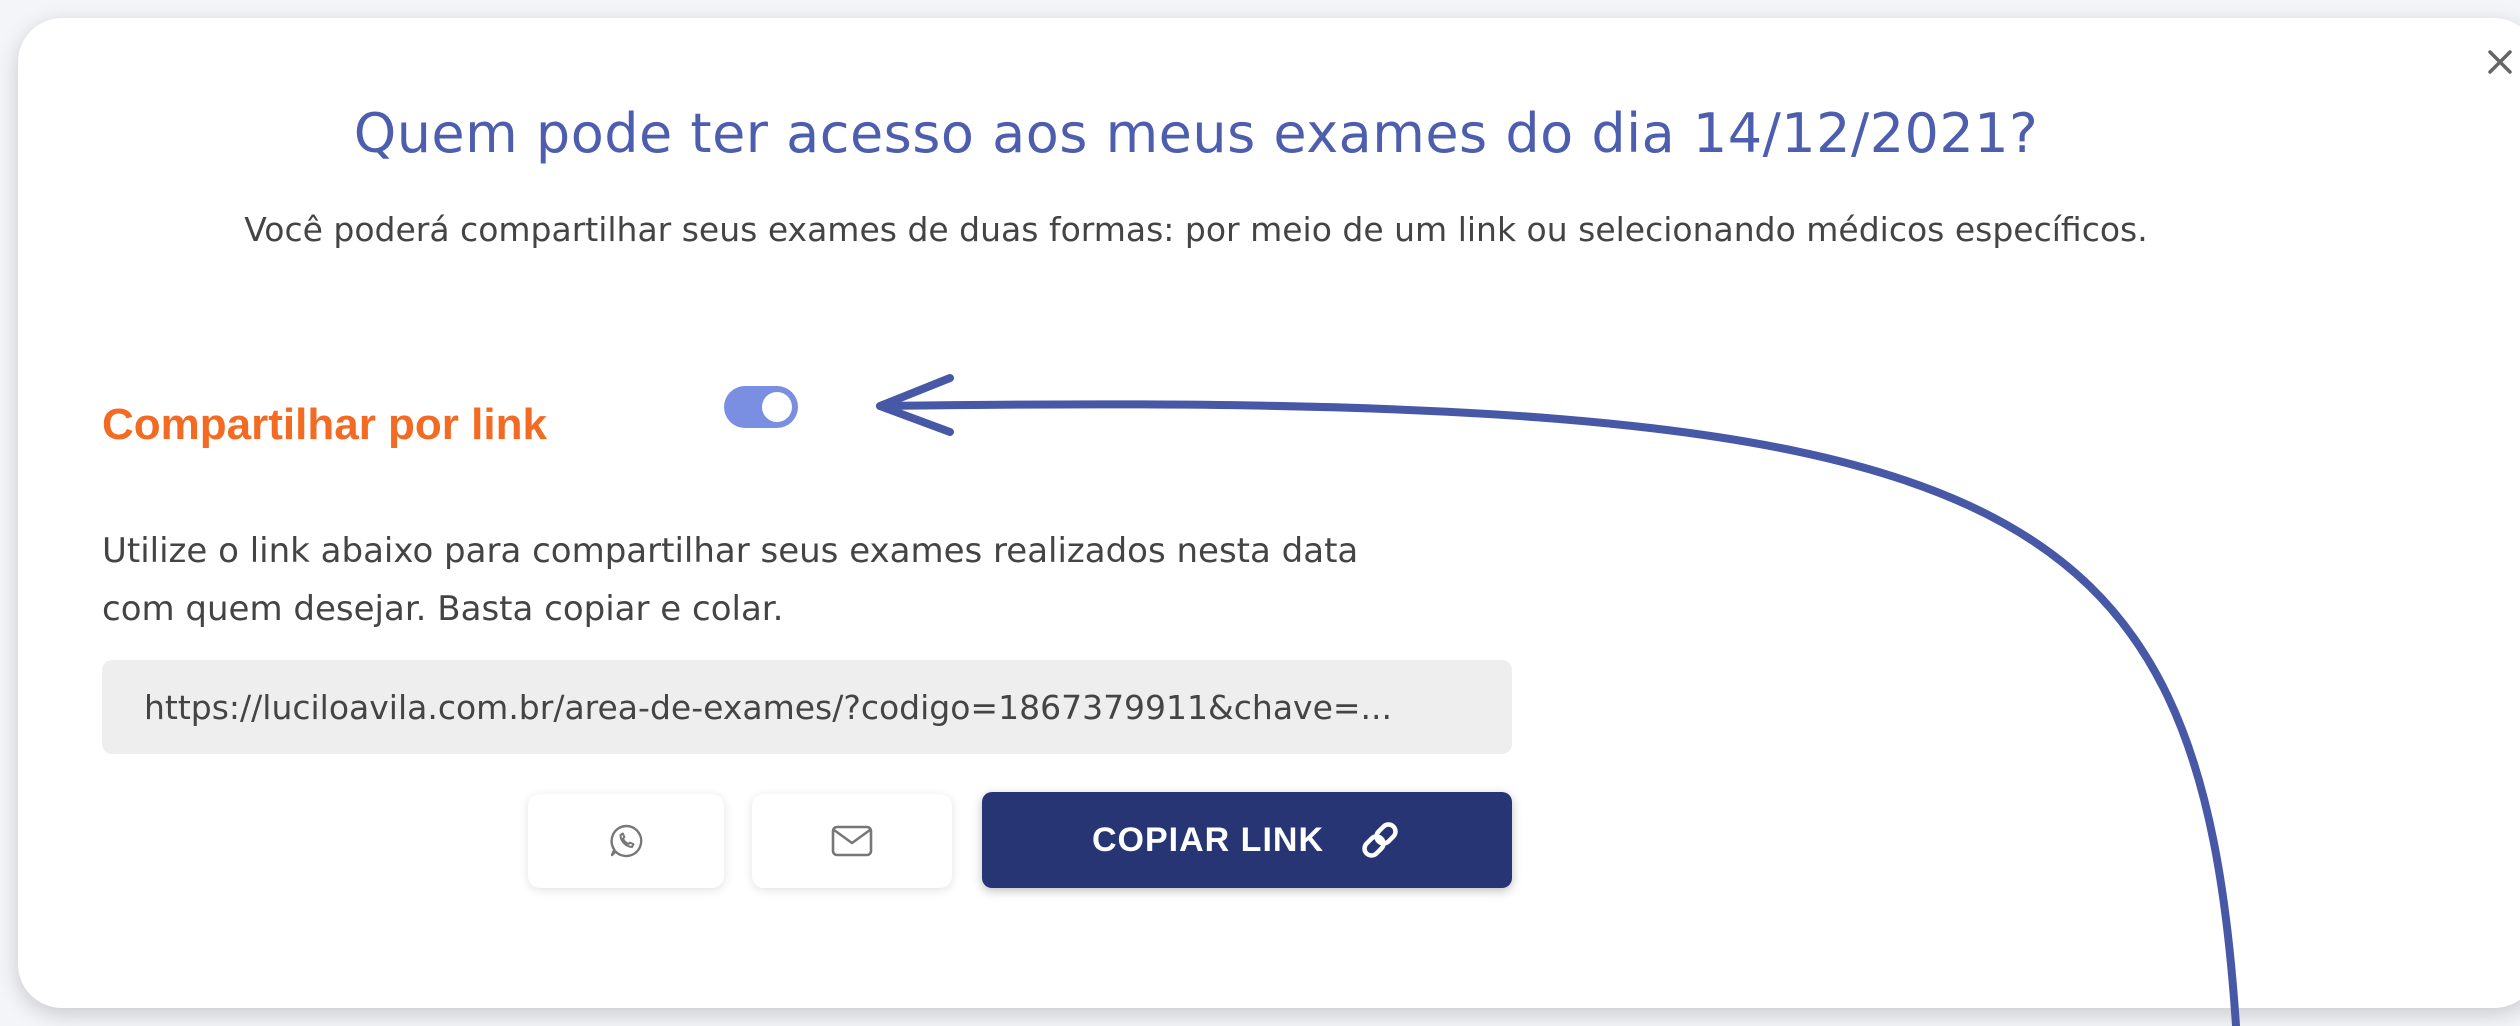 The image size is (2520, 1026). What do you see at coordinates (1208, 839) in the screenshot?
I see `copy-link-label: COPIAR LINK` at bounding box center [1208, 839].